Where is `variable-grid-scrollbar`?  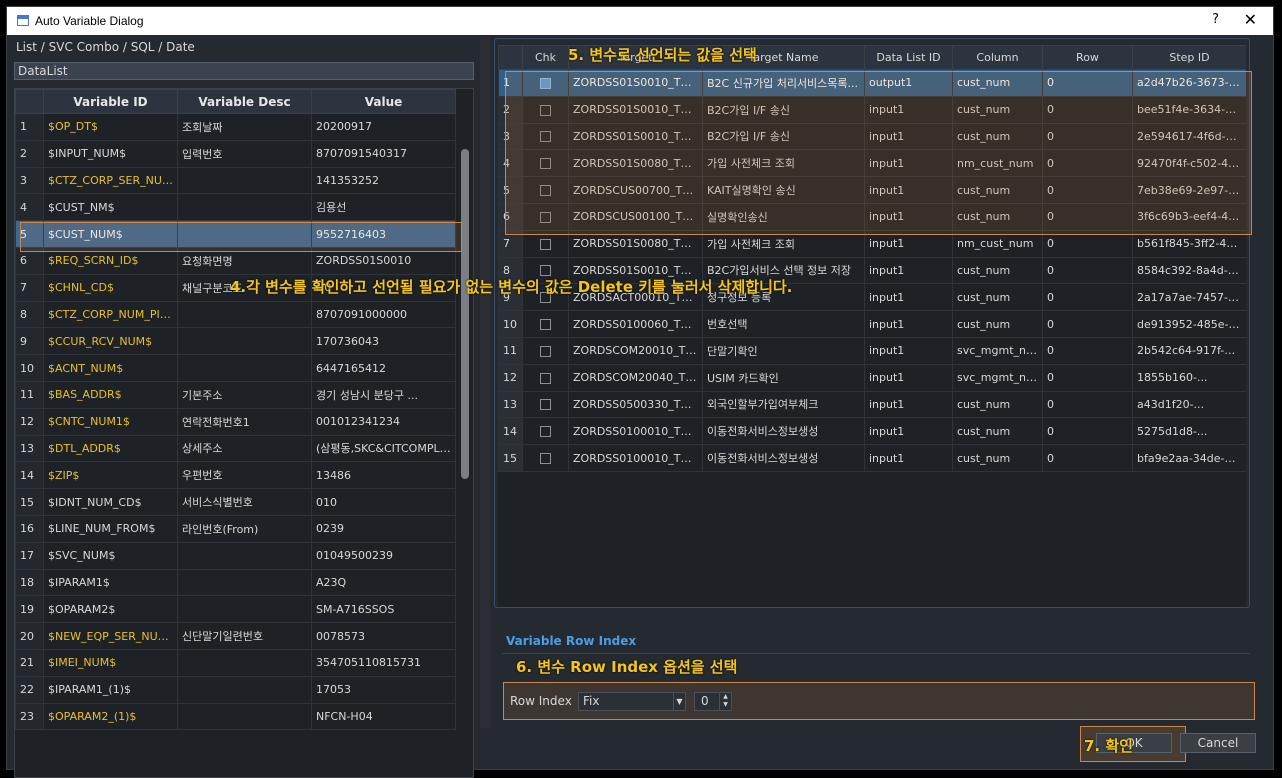 variable-grid-scrollbar is located at coordinates (465, 314).